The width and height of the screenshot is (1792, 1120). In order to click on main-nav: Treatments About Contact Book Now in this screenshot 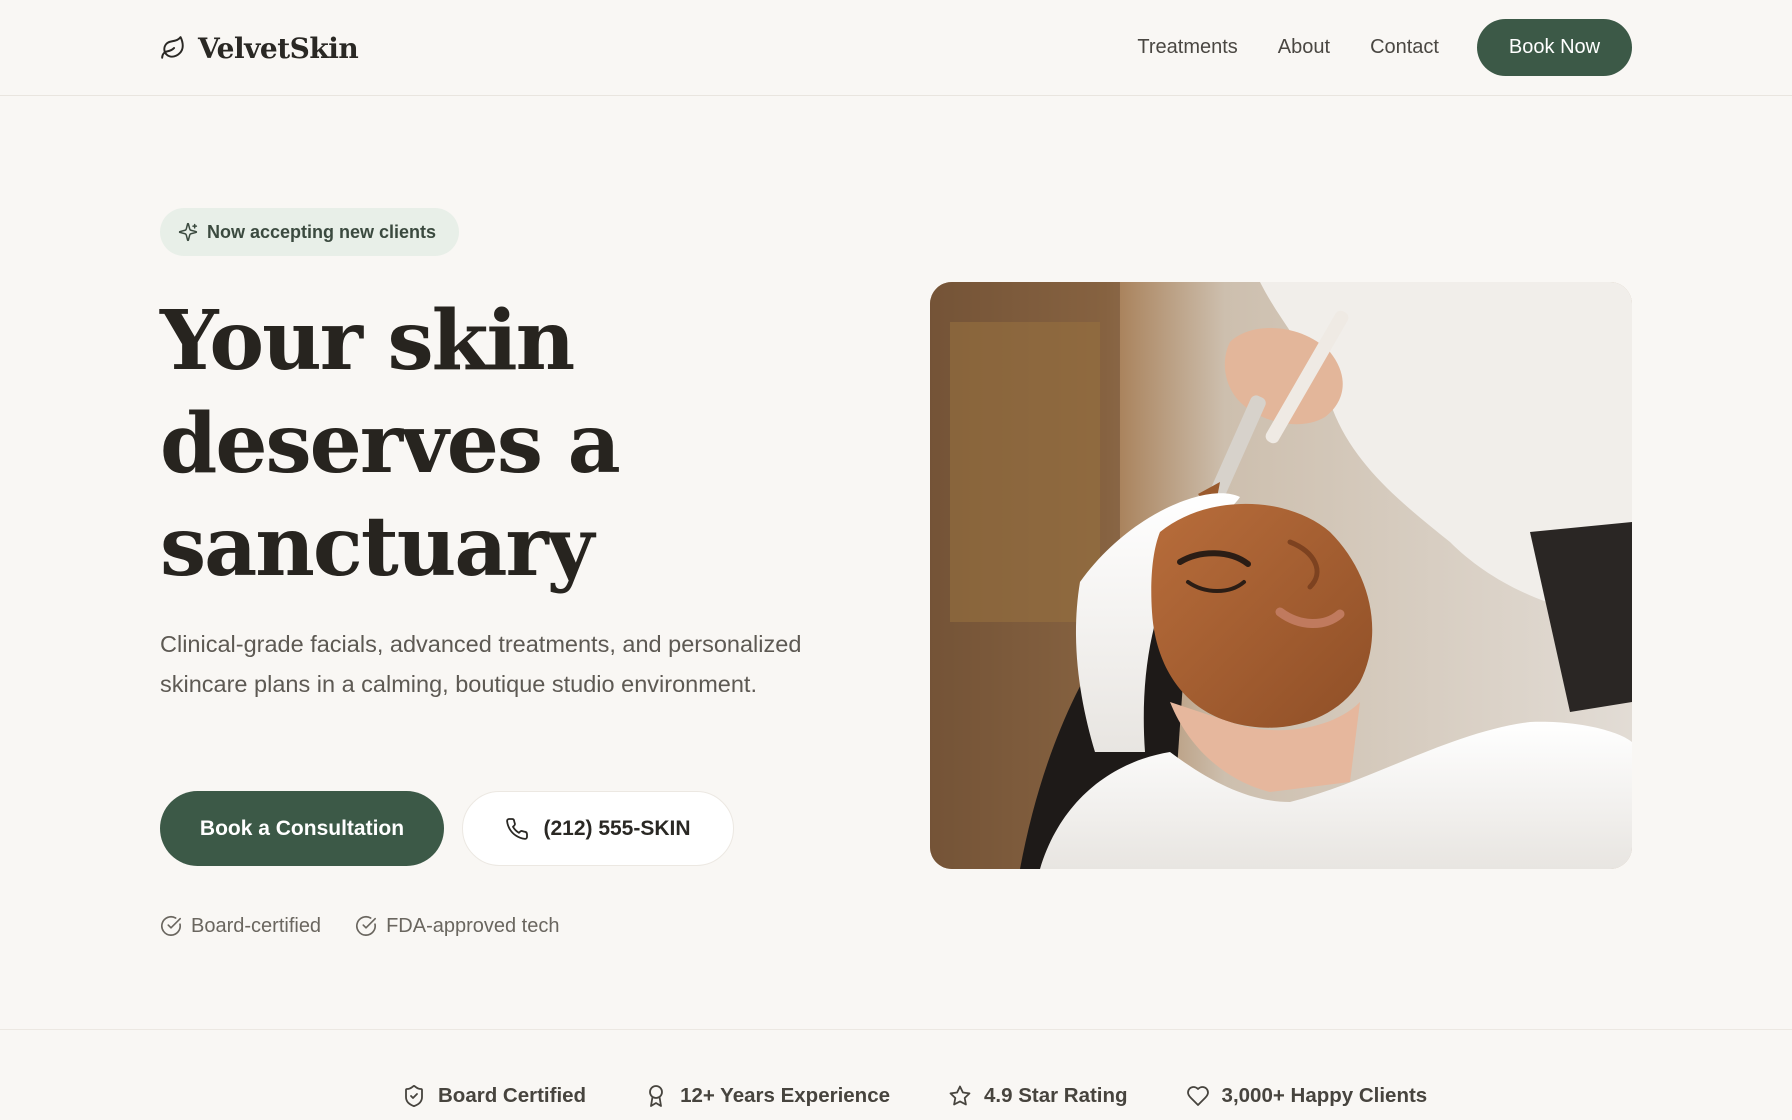, I will do `click(1384, 47)`.